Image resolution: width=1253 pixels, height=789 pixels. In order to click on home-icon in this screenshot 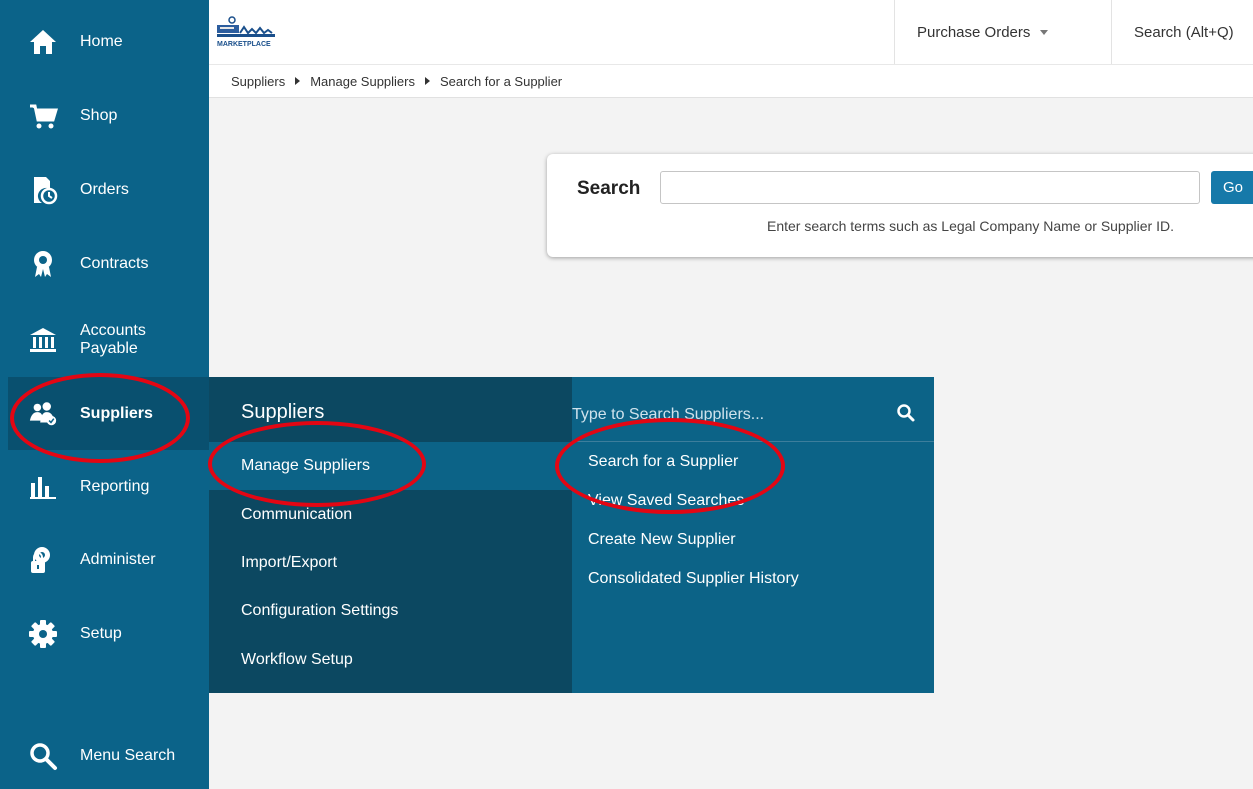, I will do `click(43, 42)`.